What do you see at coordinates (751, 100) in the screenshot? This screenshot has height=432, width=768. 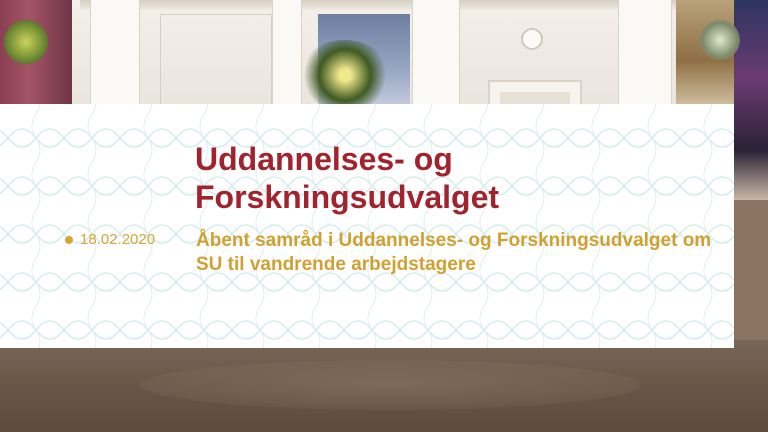 I see `background-artwork` at bounding box center [751, 100].